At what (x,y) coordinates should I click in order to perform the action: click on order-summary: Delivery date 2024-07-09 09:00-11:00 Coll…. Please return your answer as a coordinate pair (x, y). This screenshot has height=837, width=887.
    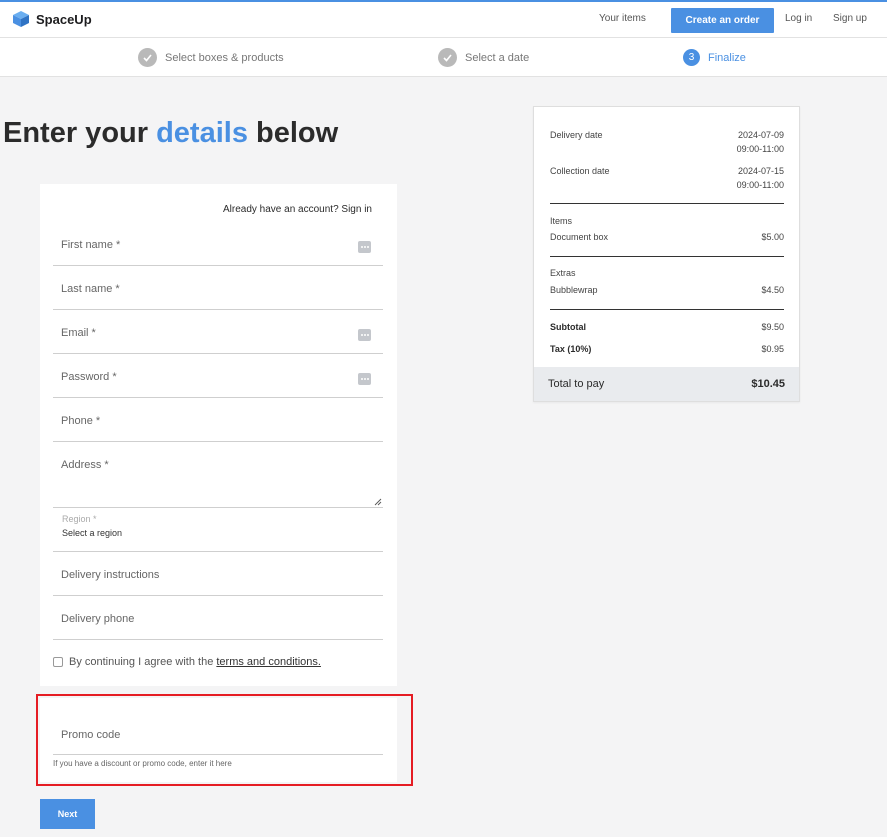
    Looking at the image, I should click on (666, 254).